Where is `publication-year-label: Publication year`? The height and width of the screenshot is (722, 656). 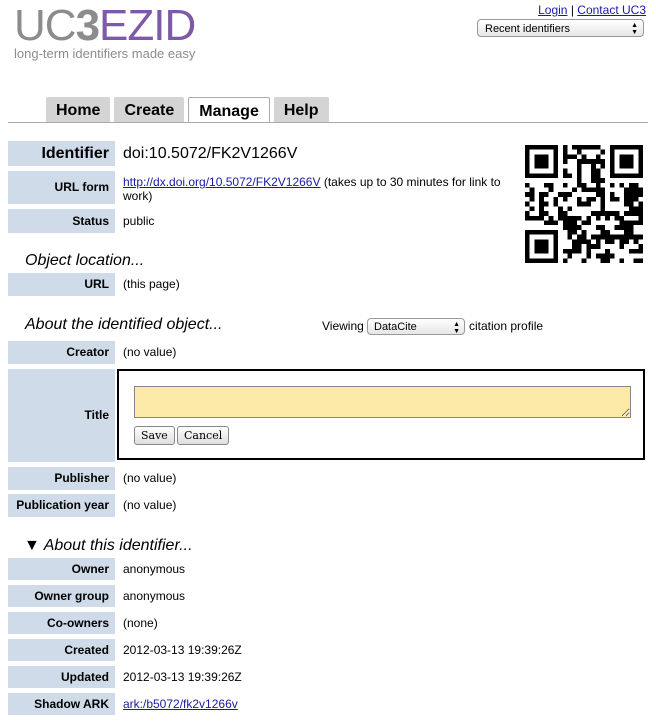
publication-year-label: Publication year is located at coordinates (61, 505).